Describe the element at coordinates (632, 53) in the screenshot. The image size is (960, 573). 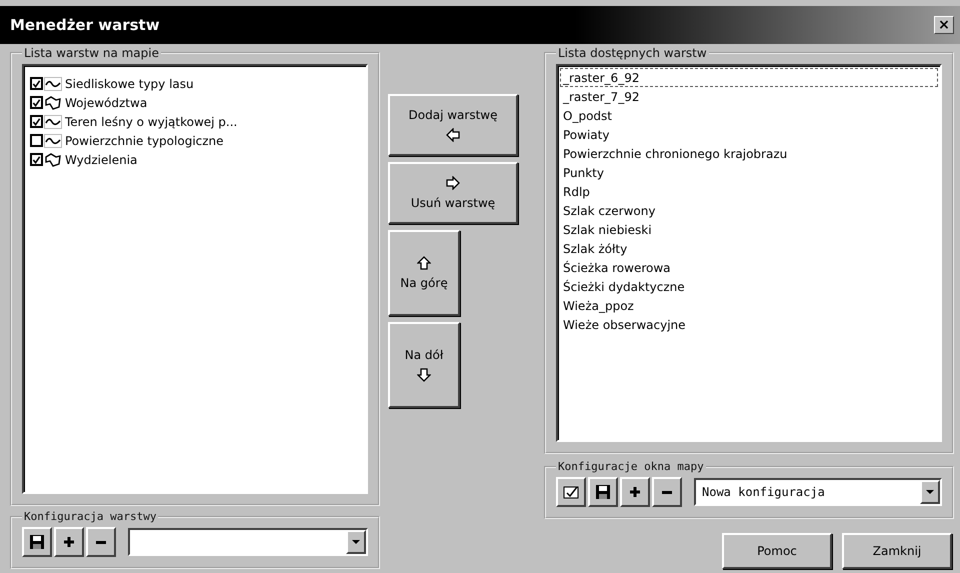
I see `group-title: Lista dostępnych warstw` at that location.